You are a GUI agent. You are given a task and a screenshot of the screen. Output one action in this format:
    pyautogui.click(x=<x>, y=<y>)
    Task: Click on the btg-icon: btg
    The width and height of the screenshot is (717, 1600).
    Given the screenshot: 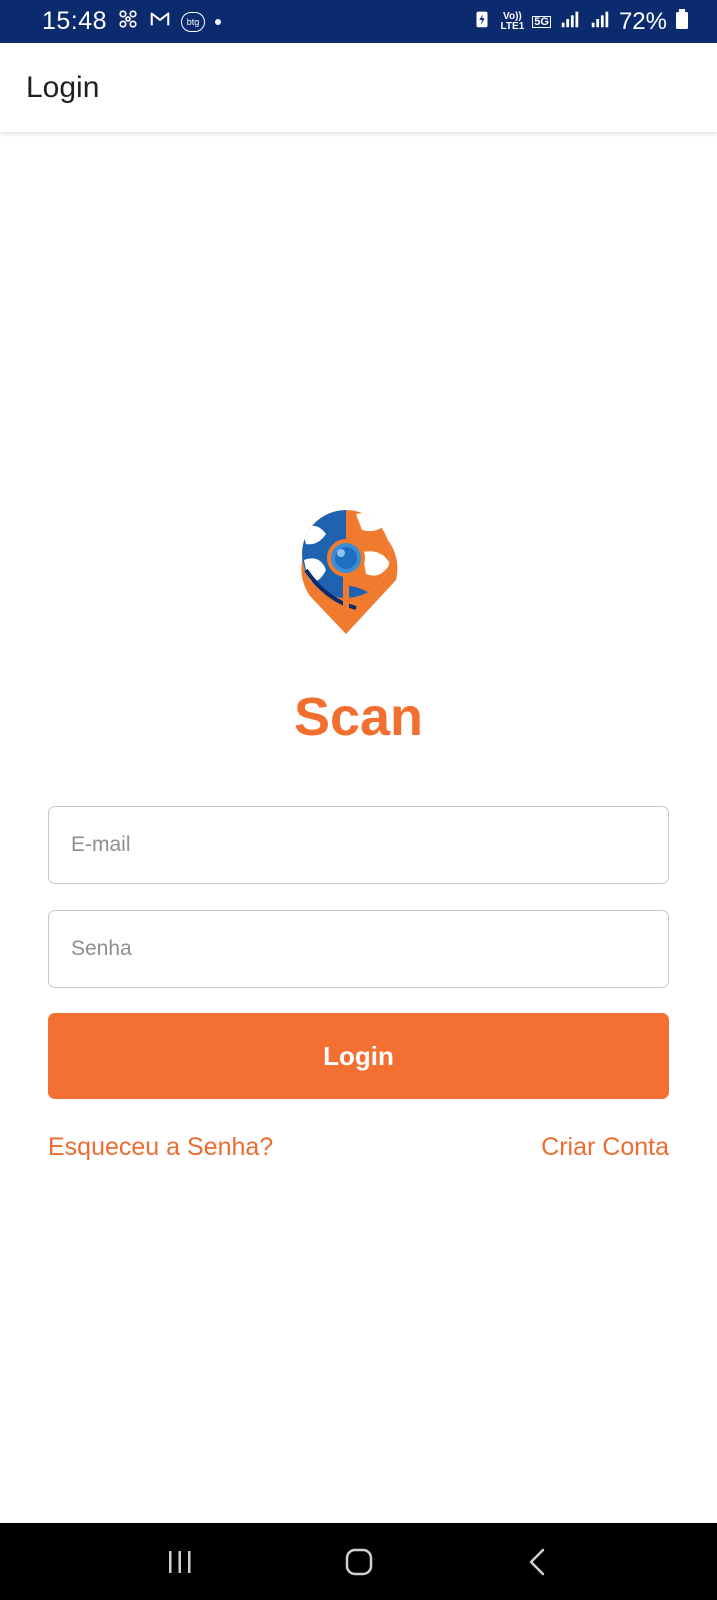 What is the action you would take?
    pyautogui.click(x=193, y=21)
    